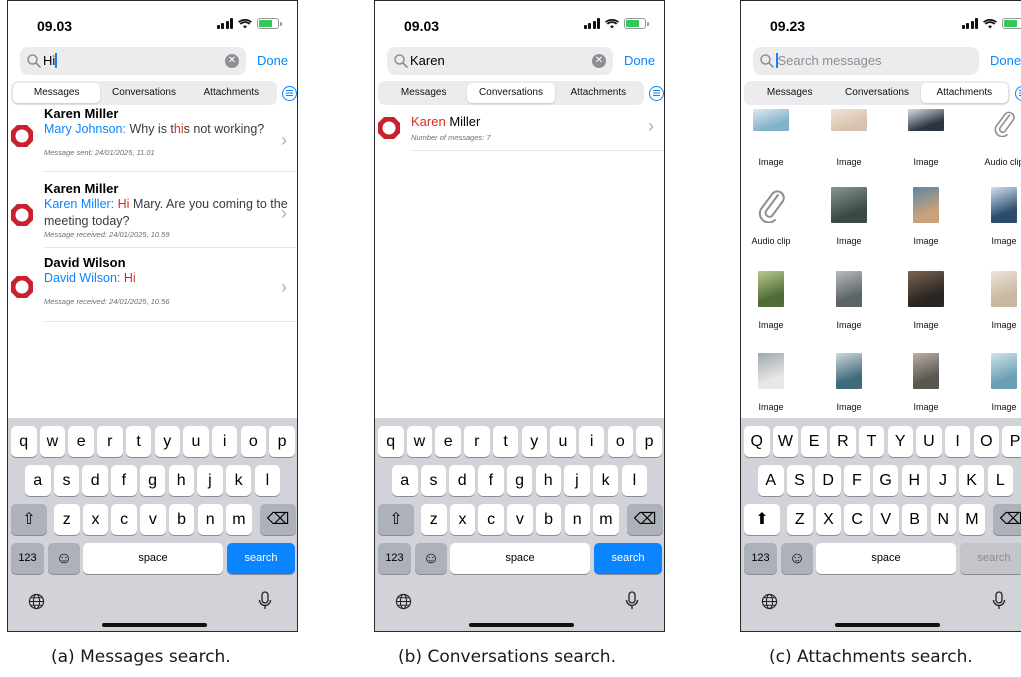 The image size is (1021, 677). Describe the element at coordinates (563, 441) in the screenshot. I see `key-u: u` at that location.